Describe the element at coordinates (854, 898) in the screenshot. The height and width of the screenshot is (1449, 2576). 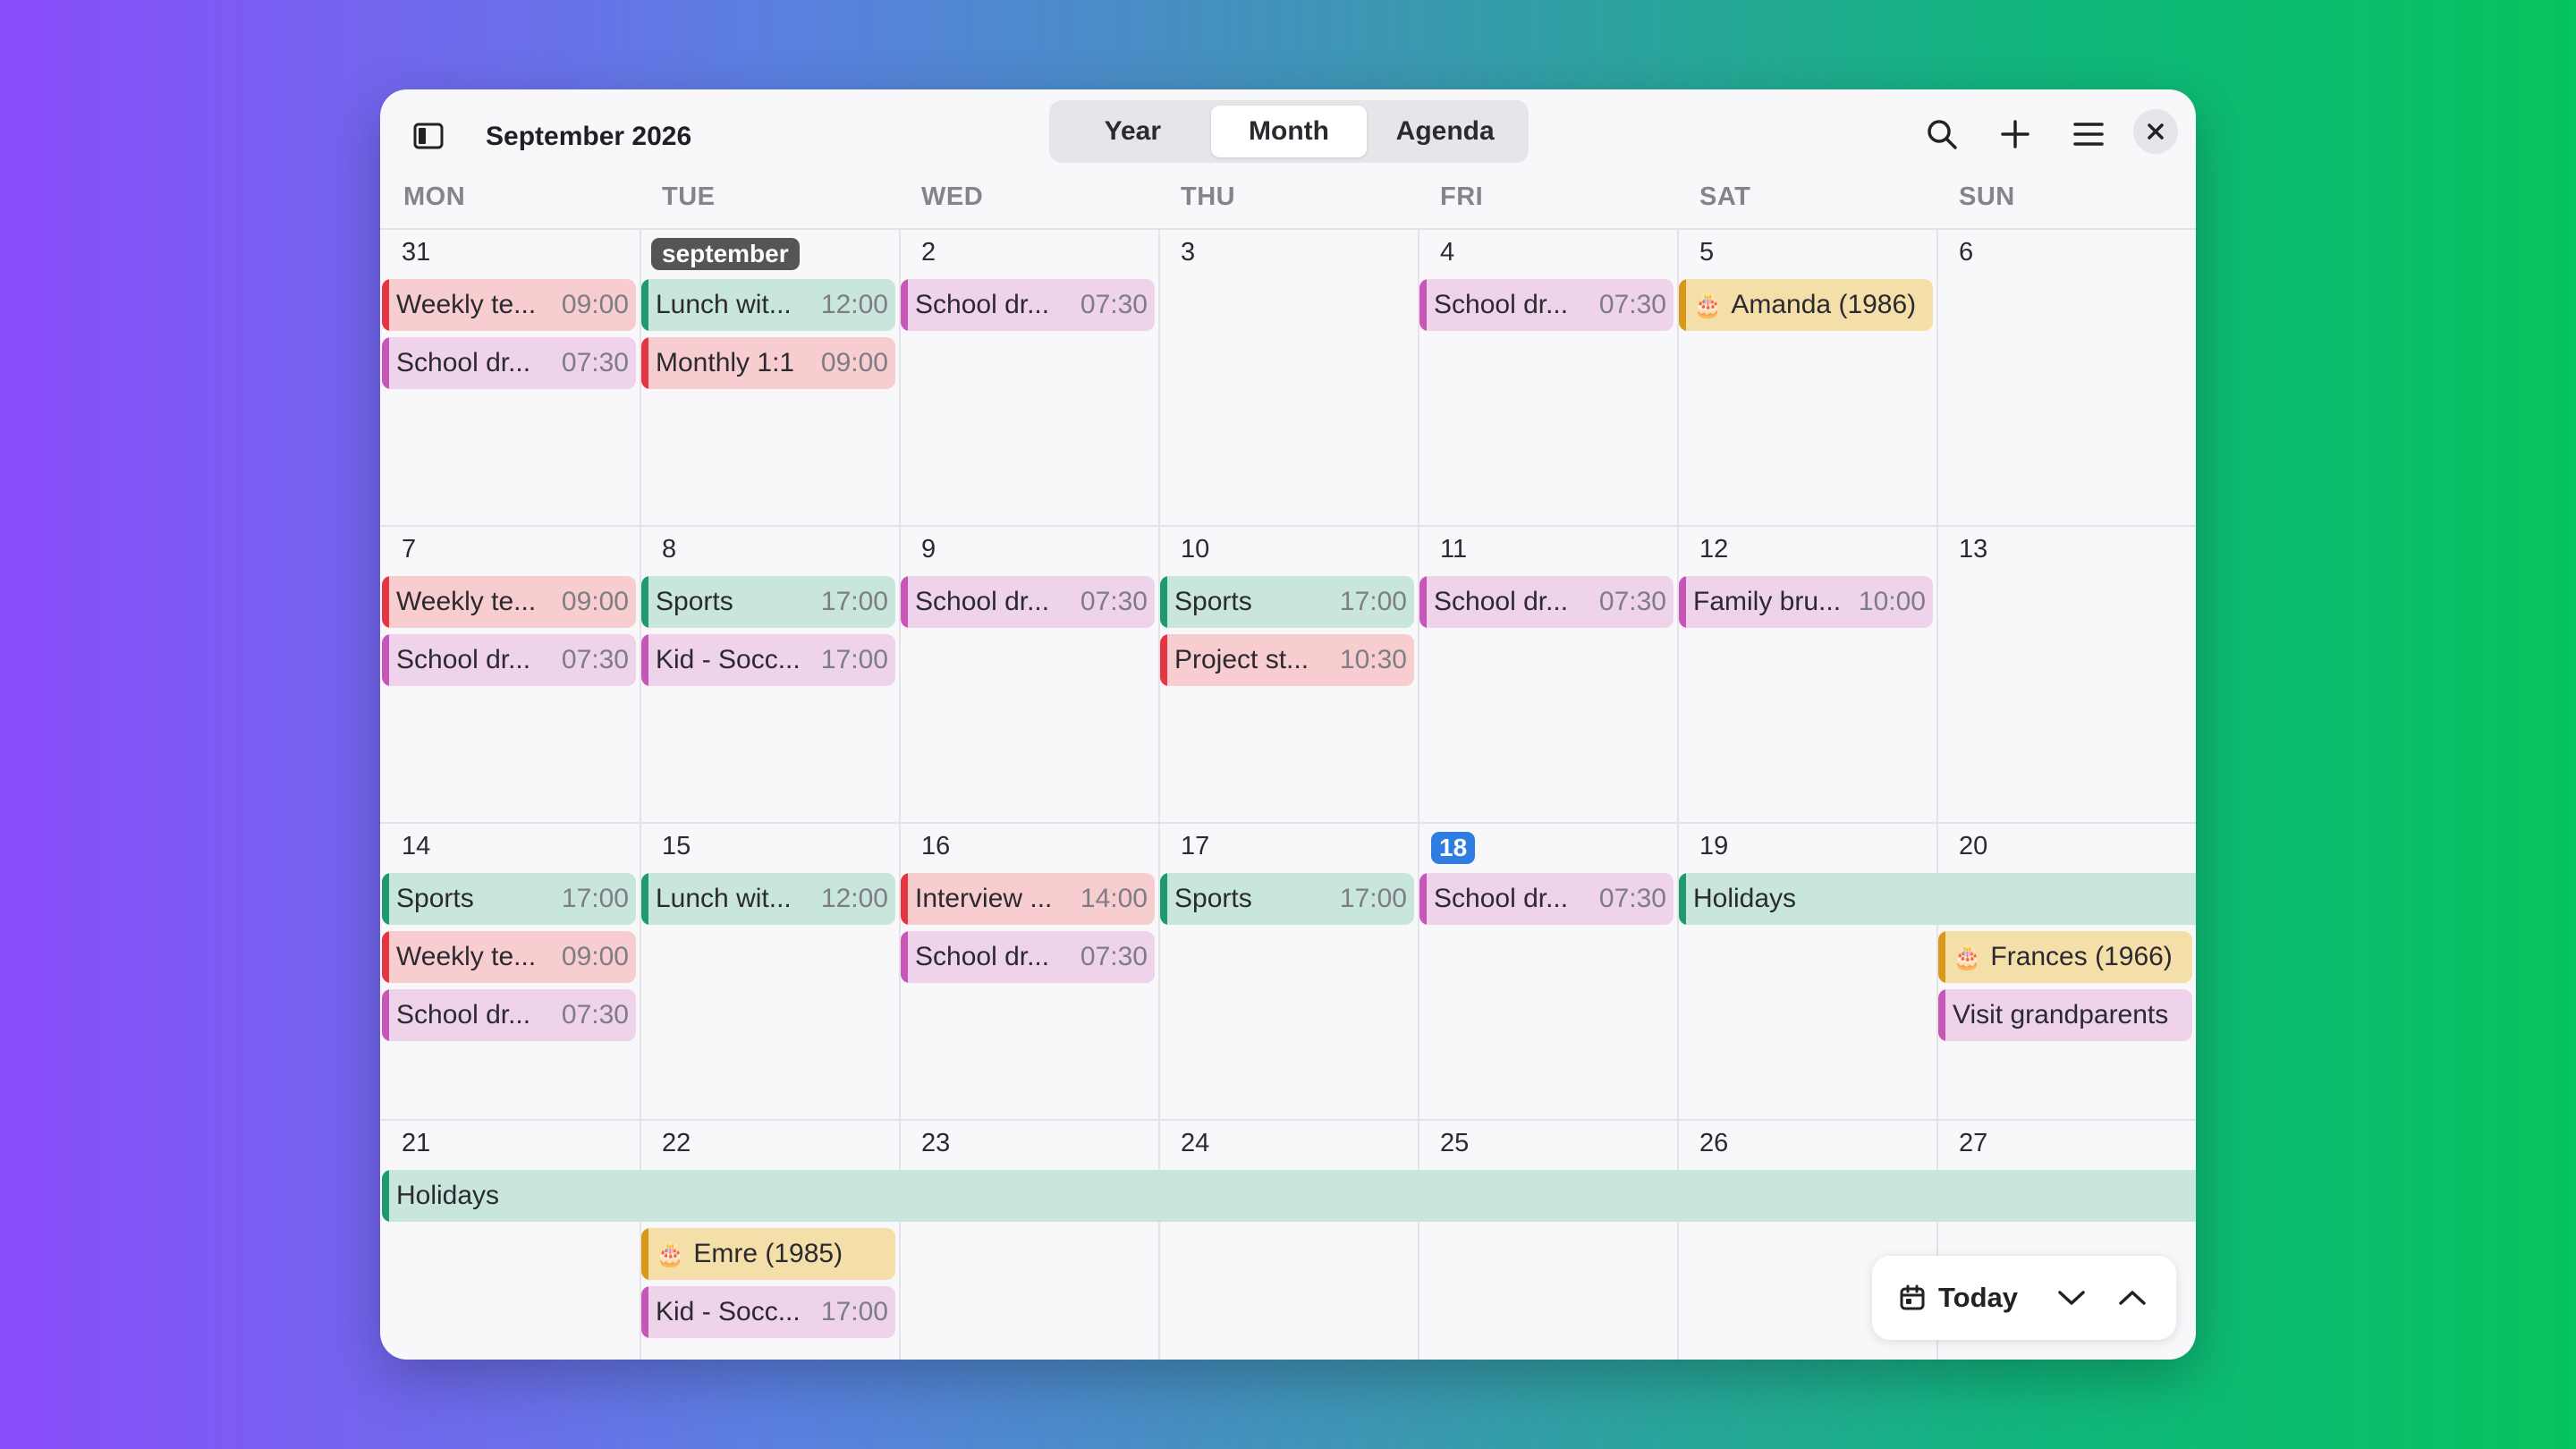
I see `event-time: 12:00` at that location.